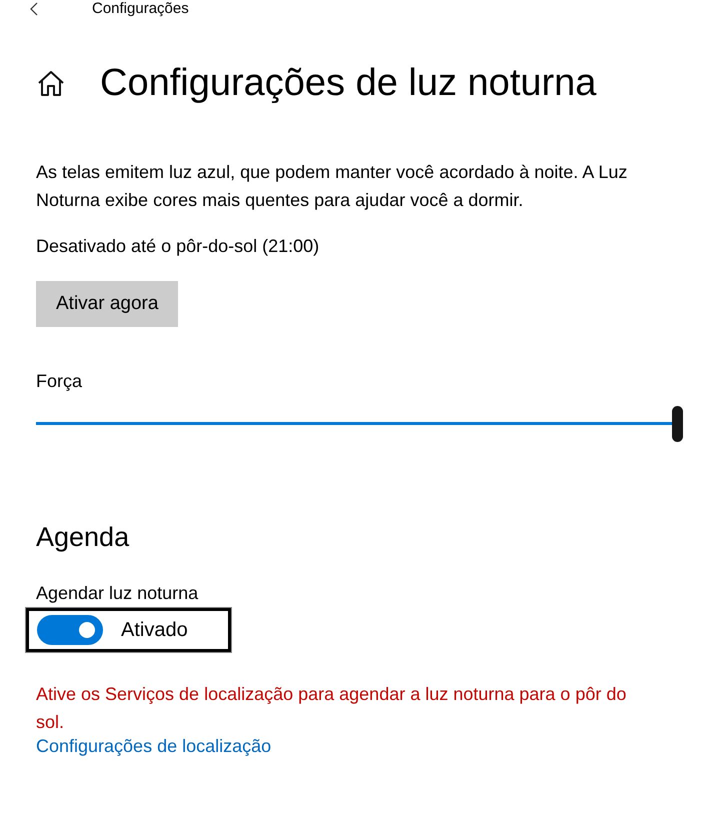 The image size is (708, 815). What do you see at coordinates (332, 708) in the screenshot?
I see `warning-text: Ative os Serviços de localização para agendar a luz noturna para o pôr do sol.` at bounding box center [332, 708].